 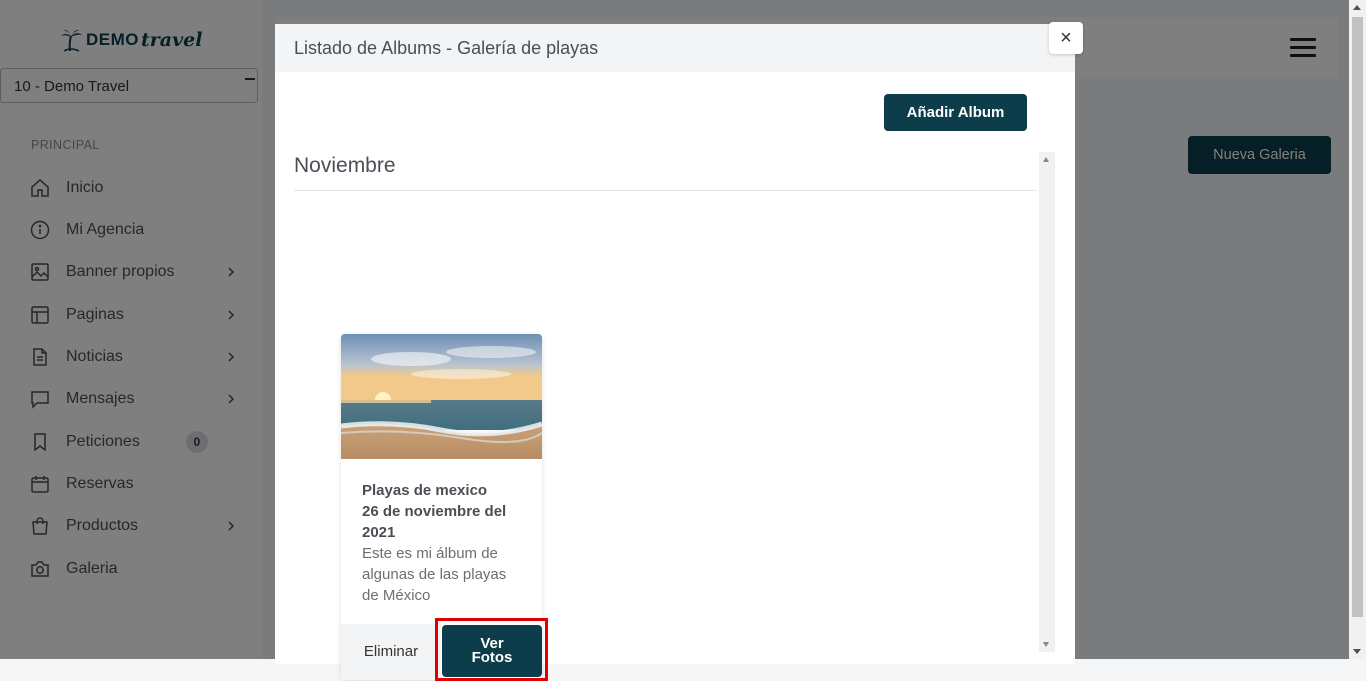 I want to click on delete-album-button: Eliminar, so click(x=391, y=652).